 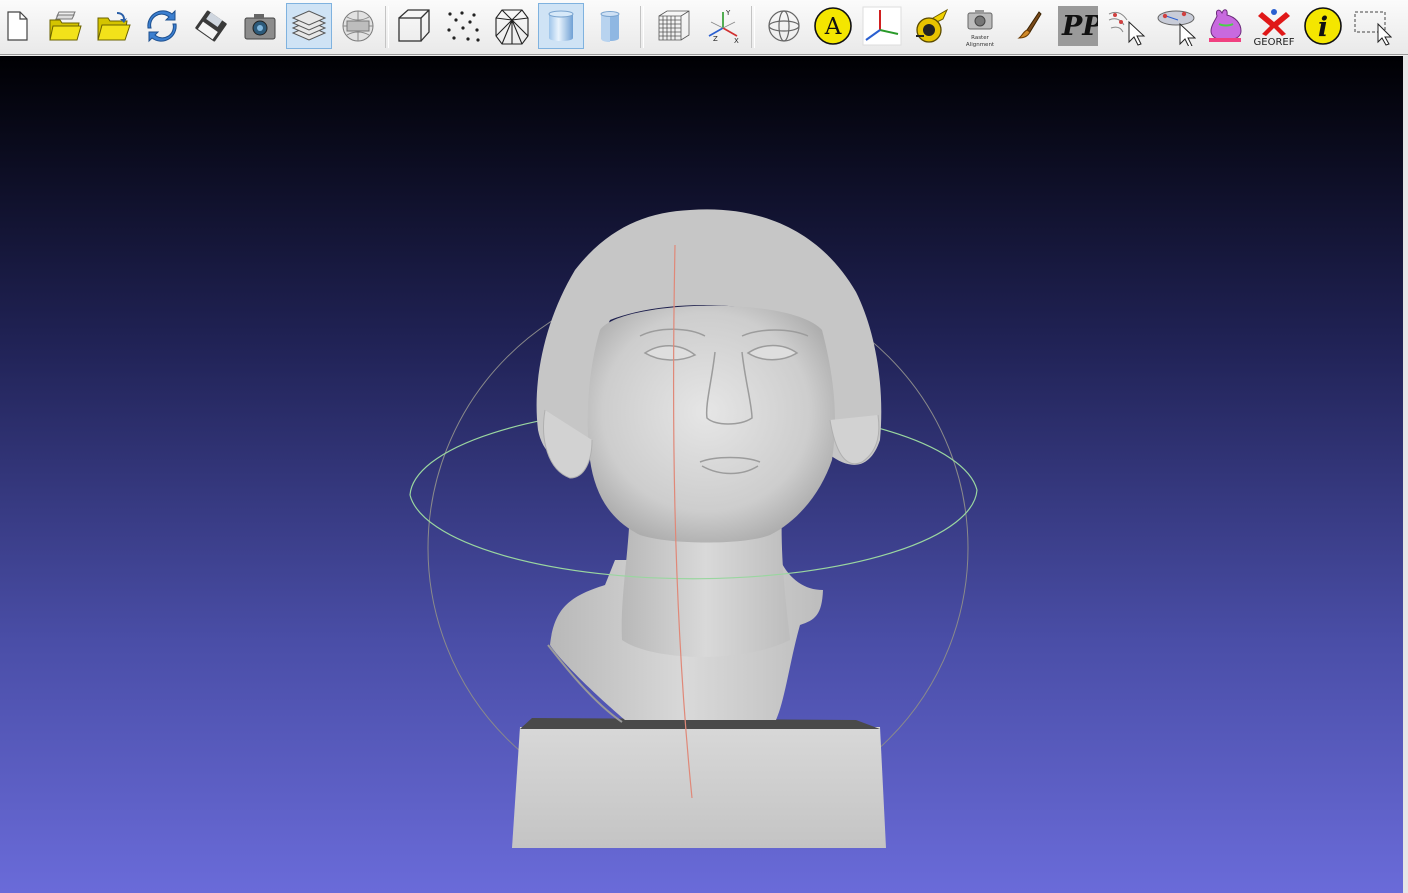 I want to click on annotation-a-icon: A, so click(x=833, y=26).